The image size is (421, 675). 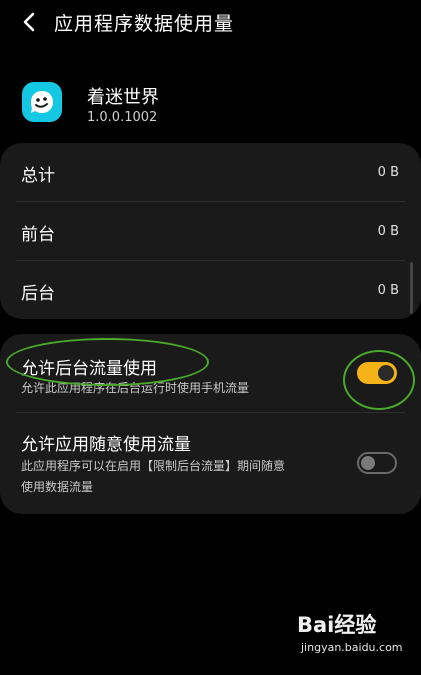 I want to click on usage-background-label: 后台, so click(x=38, y=294).